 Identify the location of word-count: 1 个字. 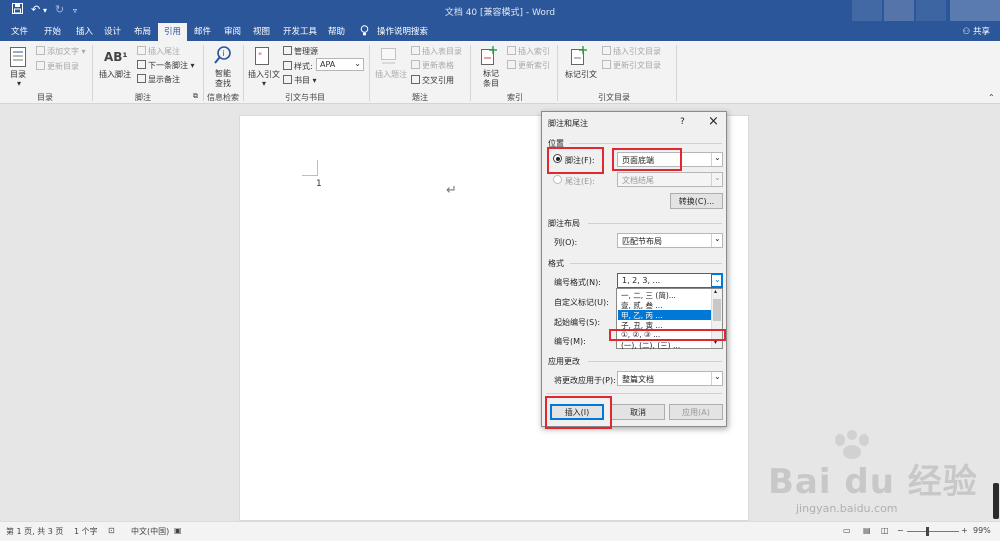
(86, 531).